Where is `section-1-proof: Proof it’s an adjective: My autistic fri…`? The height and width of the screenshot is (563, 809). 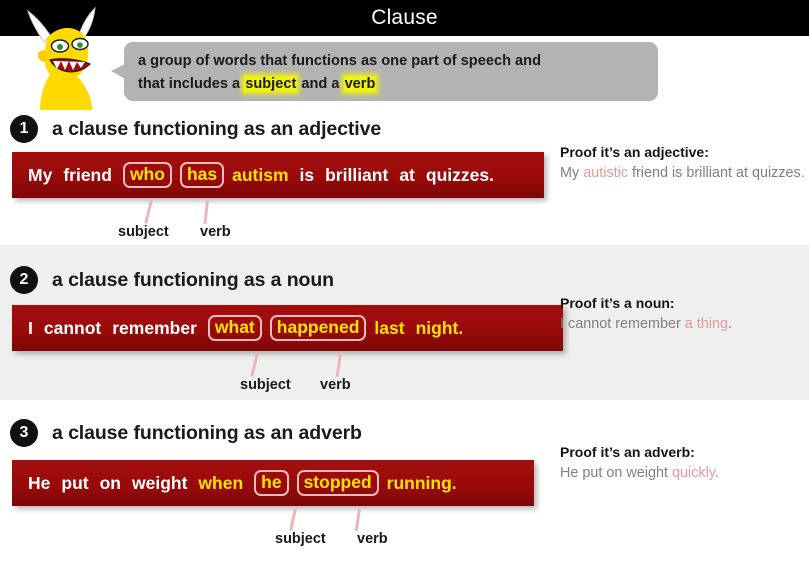 section-1-proof: Proof it’s an adjective: My autistic fri… is located at coordinates (684, 163).